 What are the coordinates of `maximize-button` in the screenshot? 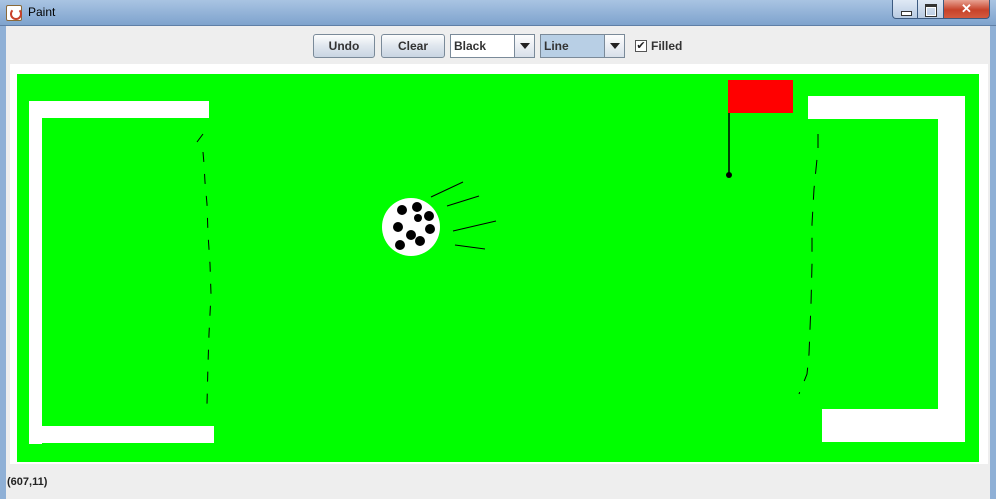 It's located at (931, 9).